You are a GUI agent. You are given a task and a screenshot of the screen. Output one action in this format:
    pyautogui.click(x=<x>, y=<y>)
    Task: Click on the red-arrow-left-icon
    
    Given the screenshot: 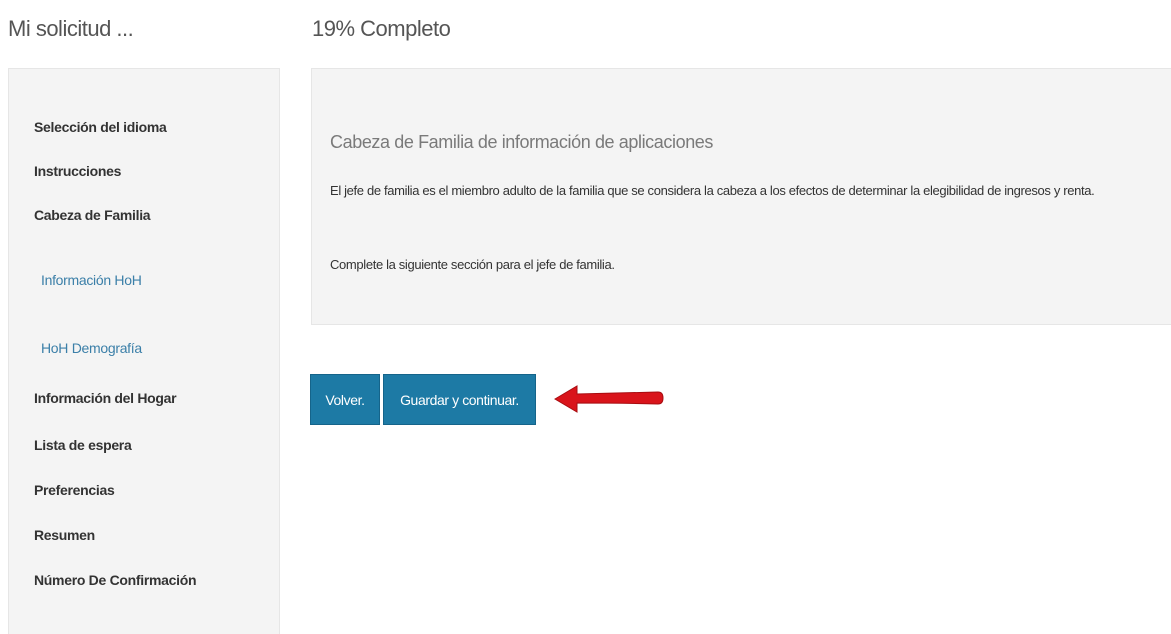 What is the action you would take?
    pyautogui.click(x=609, y=399)
    